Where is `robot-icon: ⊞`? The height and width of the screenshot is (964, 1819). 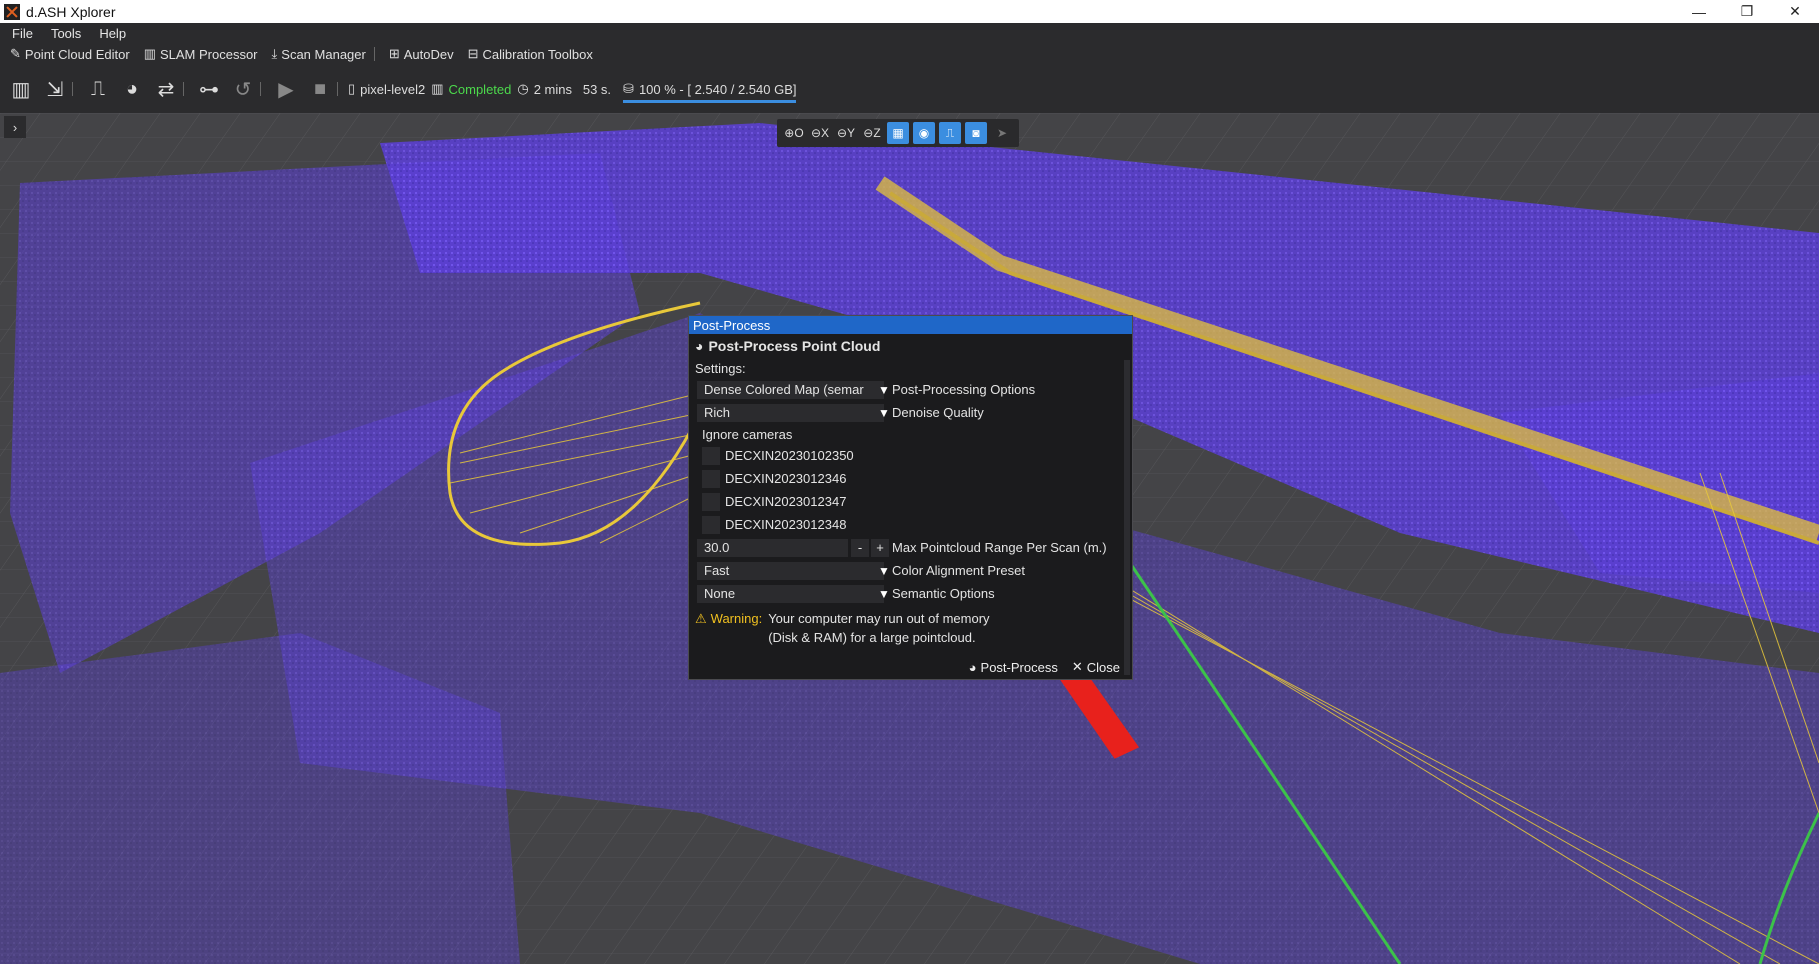
robot-icon: ⊞ is located at coordinates (394, 53).